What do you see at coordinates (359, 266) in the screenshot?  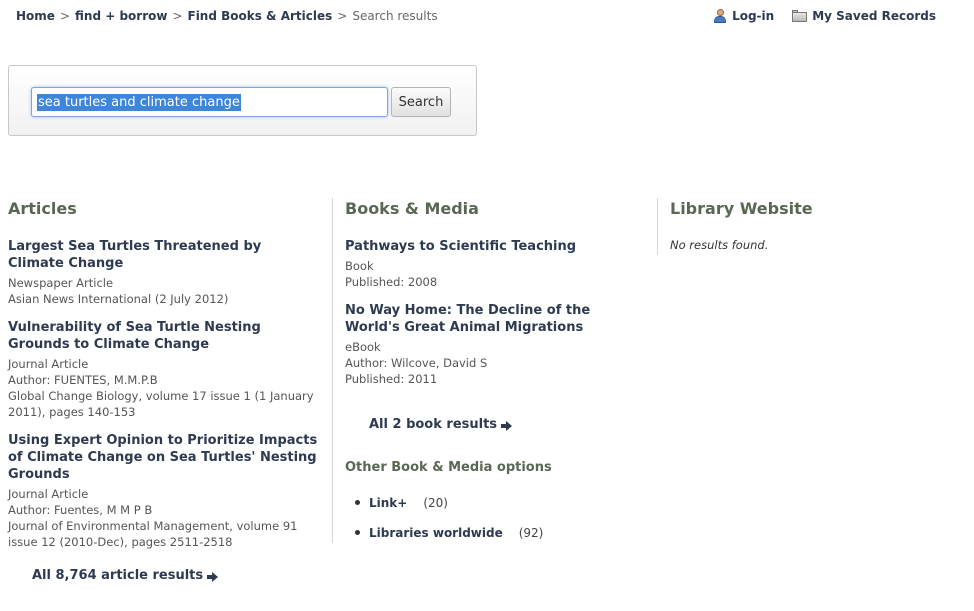 I see `book-type: Book` at bounding box center [359, 266].